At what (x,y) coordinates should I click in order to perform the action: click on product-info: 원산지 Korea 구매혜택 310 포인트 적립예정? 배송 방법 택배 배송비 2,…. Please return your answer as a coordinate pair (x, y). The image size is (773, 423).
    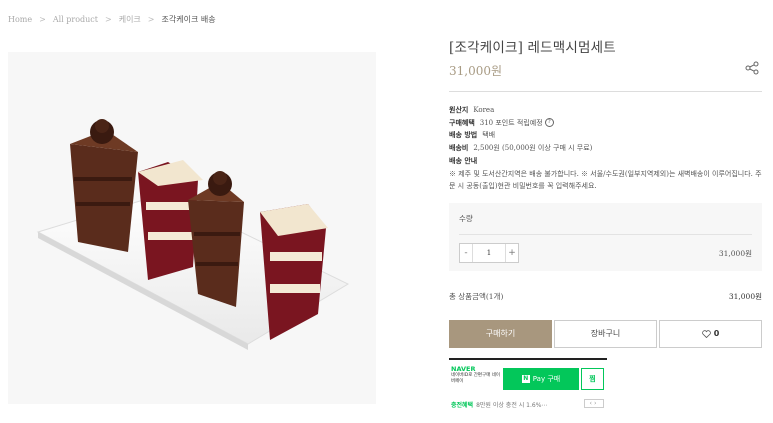
    Looking at the image, I should click on (607, 148).